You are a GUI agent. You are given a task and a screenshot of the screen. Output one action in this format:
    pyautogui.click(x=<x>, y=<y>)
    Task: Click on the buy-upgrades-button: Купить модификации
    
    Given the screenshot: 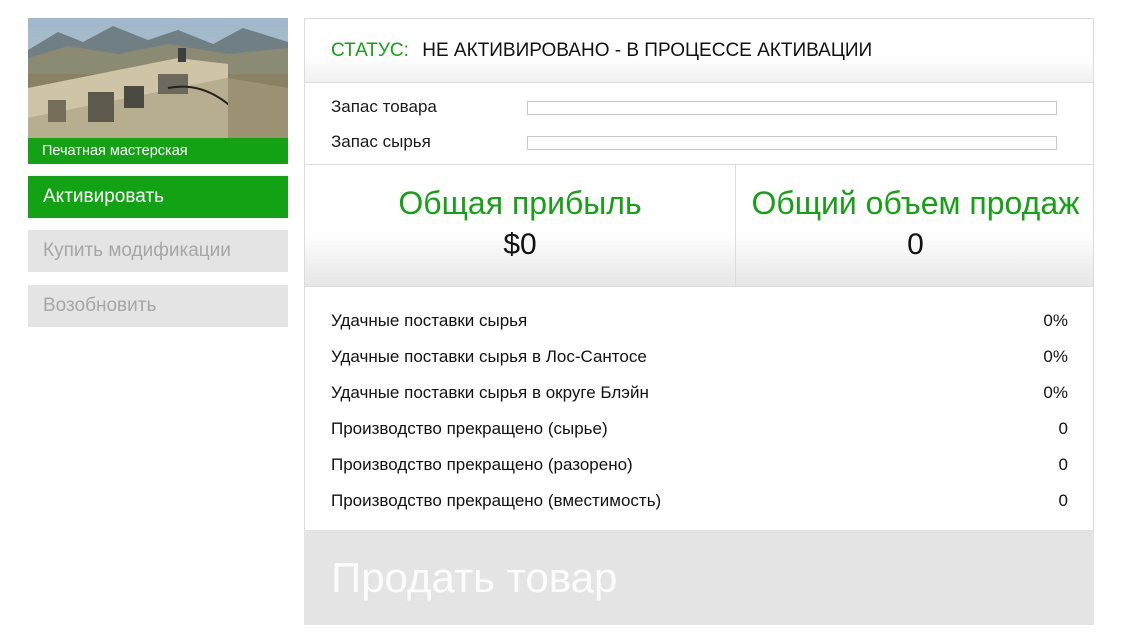 What is the action you would take?
    pyautogui.click(x=158, y=251)
    